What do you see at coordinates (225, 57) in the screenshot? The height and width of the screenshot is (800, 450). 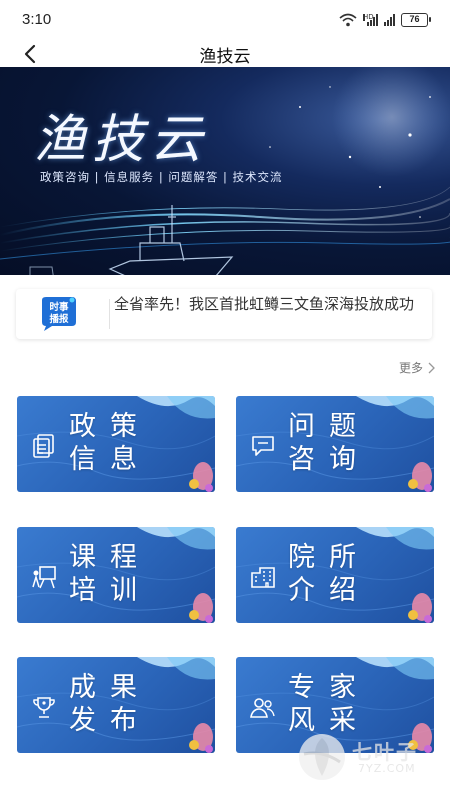 I see `page-title: 渔技云` at bounding box center [225, 57].